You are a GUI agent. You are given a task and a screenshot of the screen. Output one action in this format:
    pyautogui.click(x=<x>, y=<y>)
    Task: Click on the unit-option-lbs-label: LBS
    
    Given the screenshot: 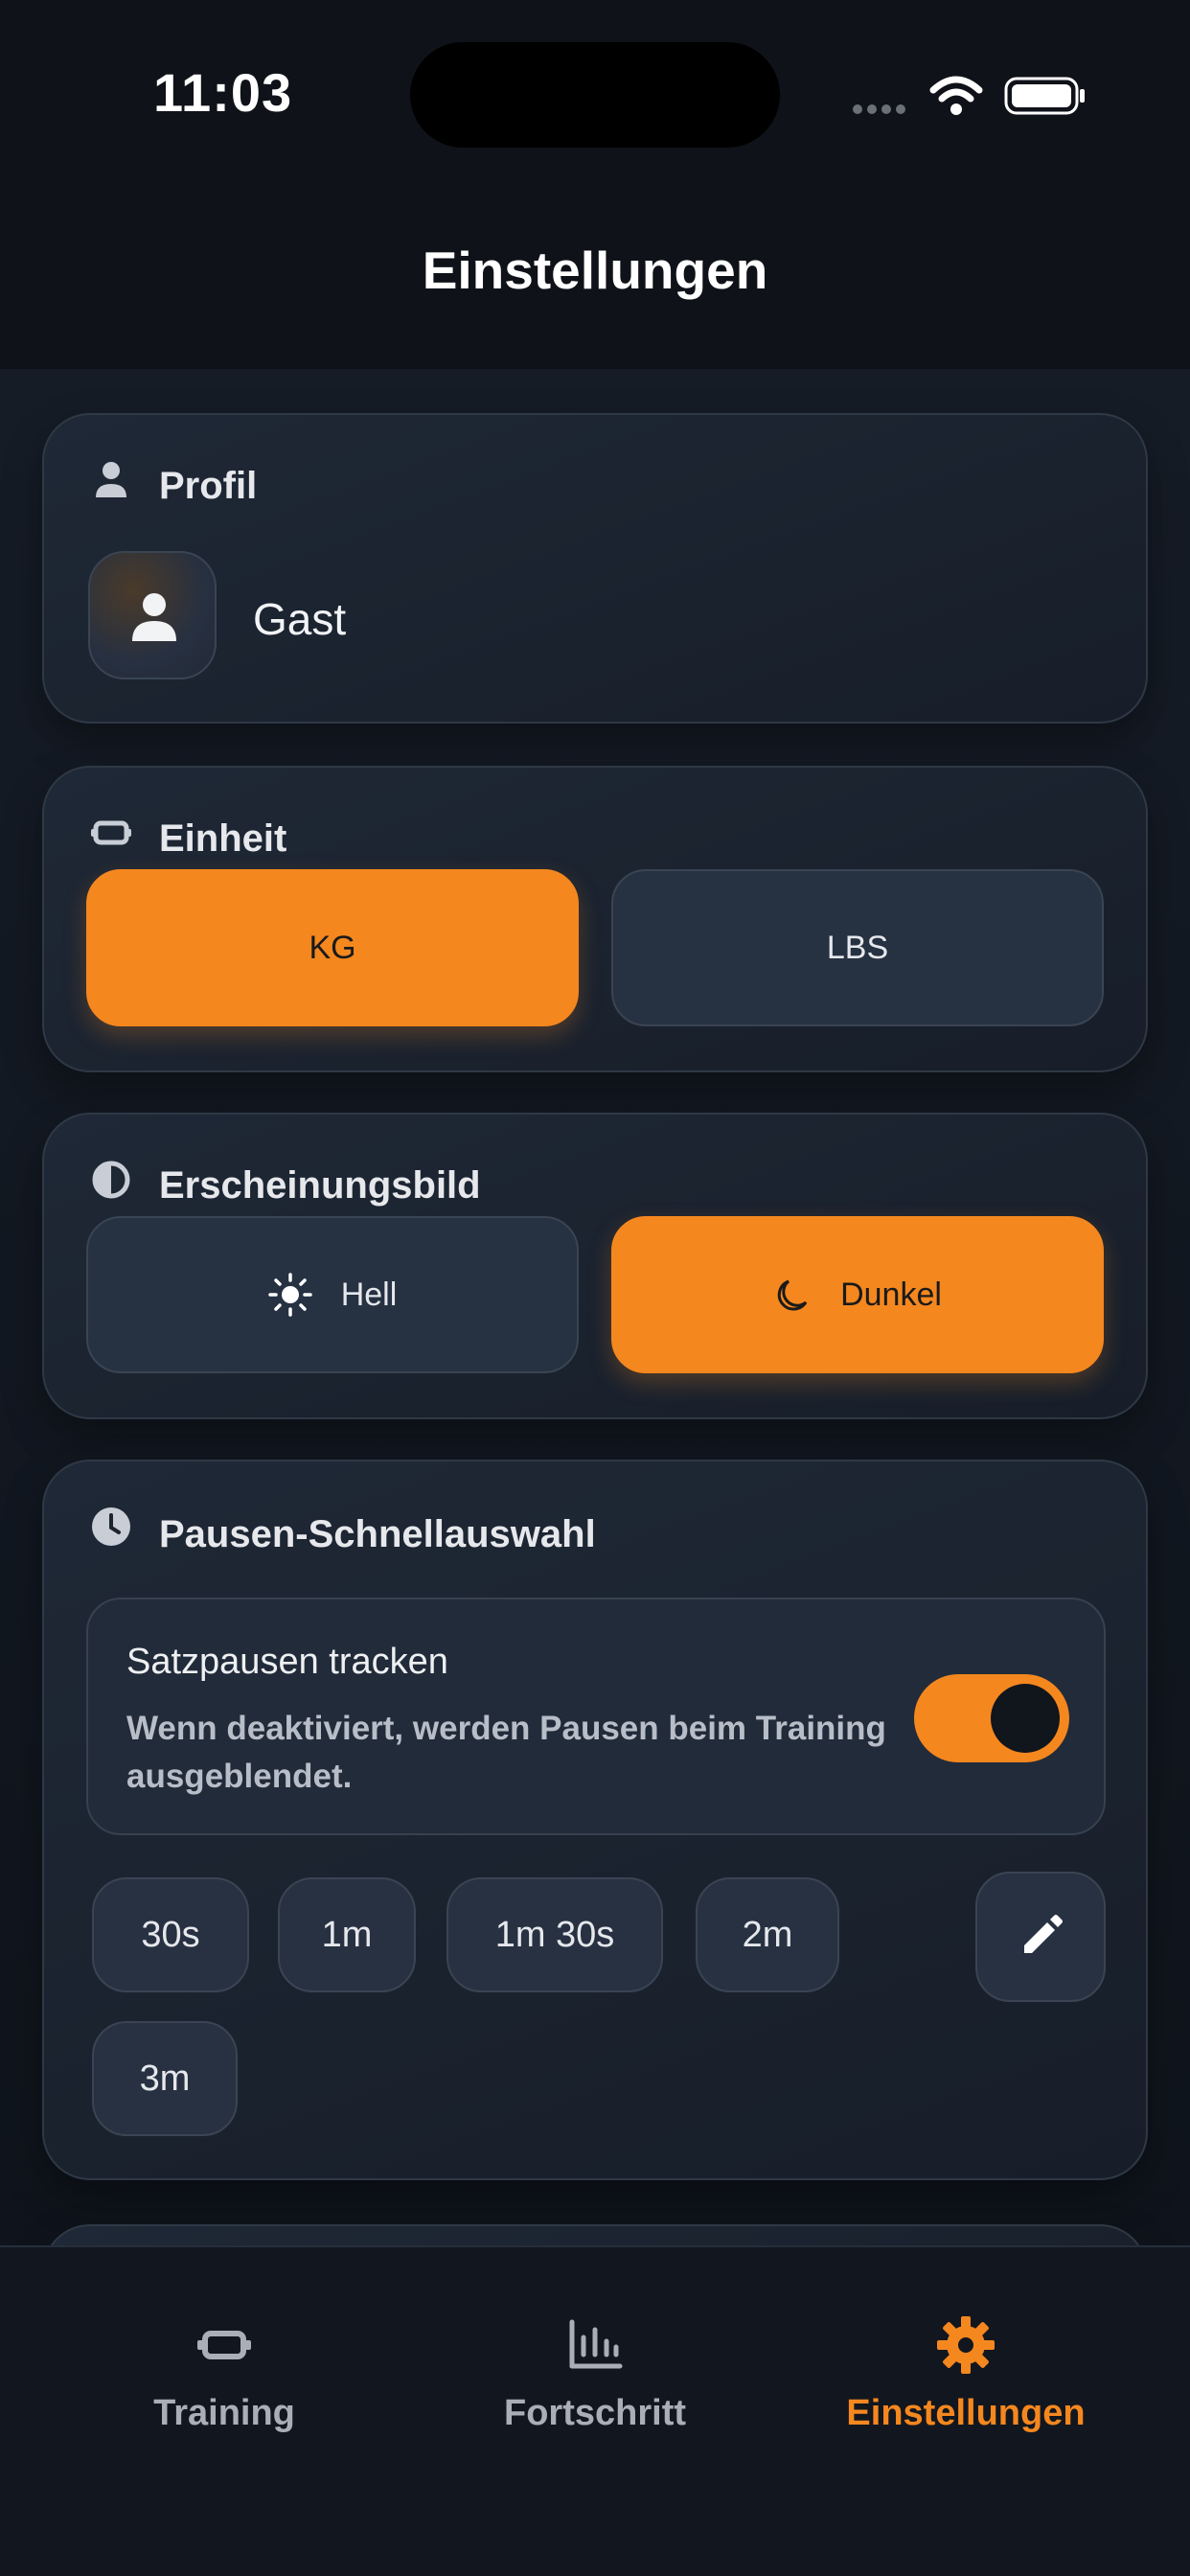 What is the action you would take?
    pyautogui.click(x=858, y=947)
    